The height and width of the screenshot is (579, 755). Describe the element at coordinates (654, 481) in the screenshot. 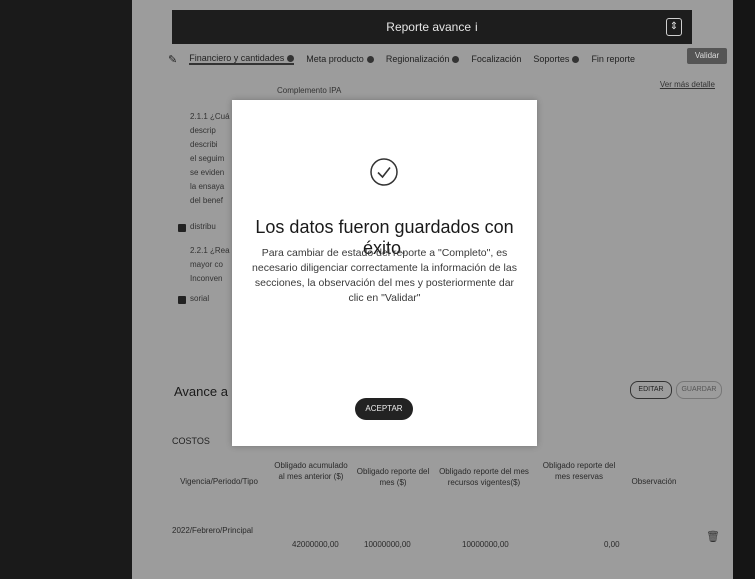

I see `table-header: Observación` at that location.